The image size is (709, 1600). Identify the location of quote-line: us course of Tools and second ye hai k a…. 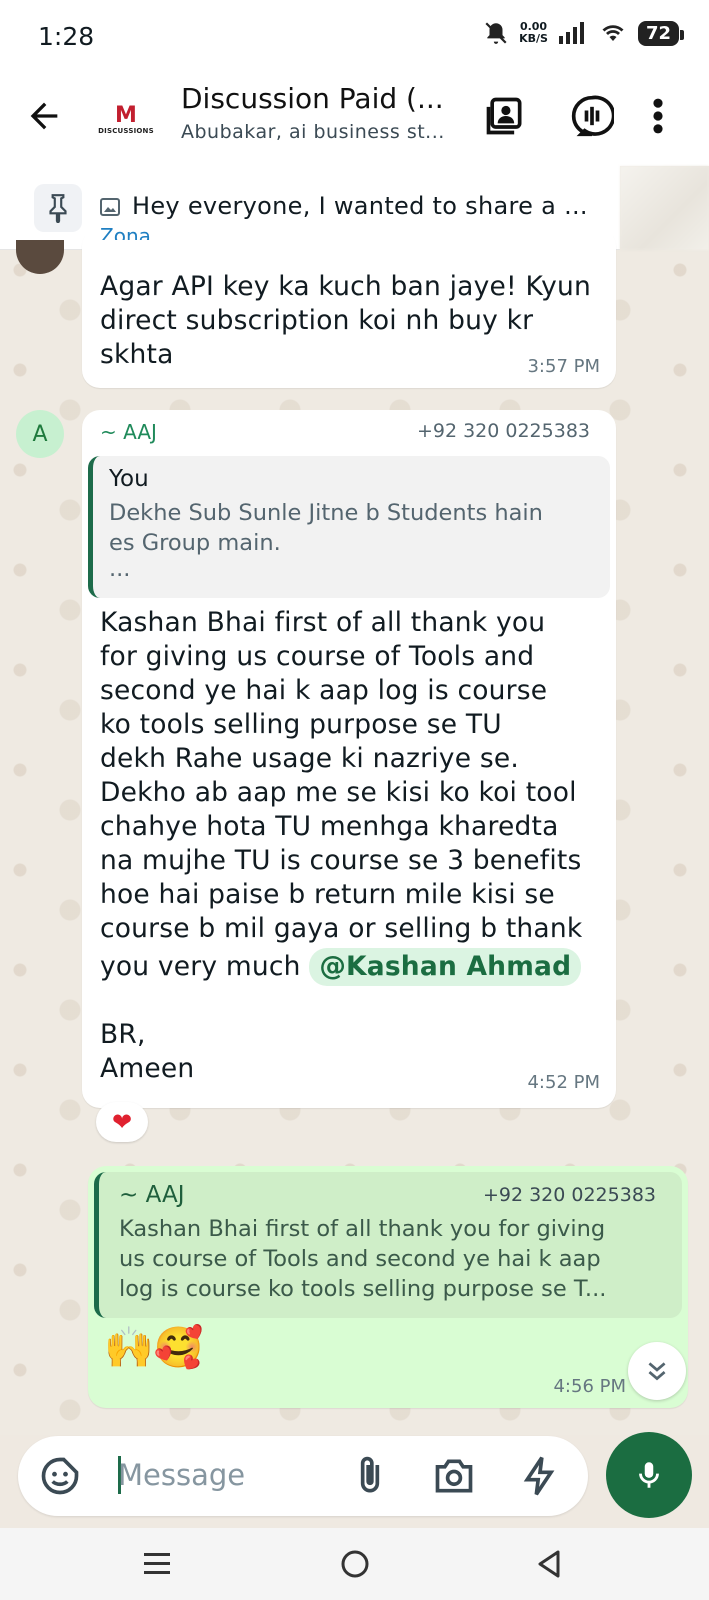
(360, 1259).